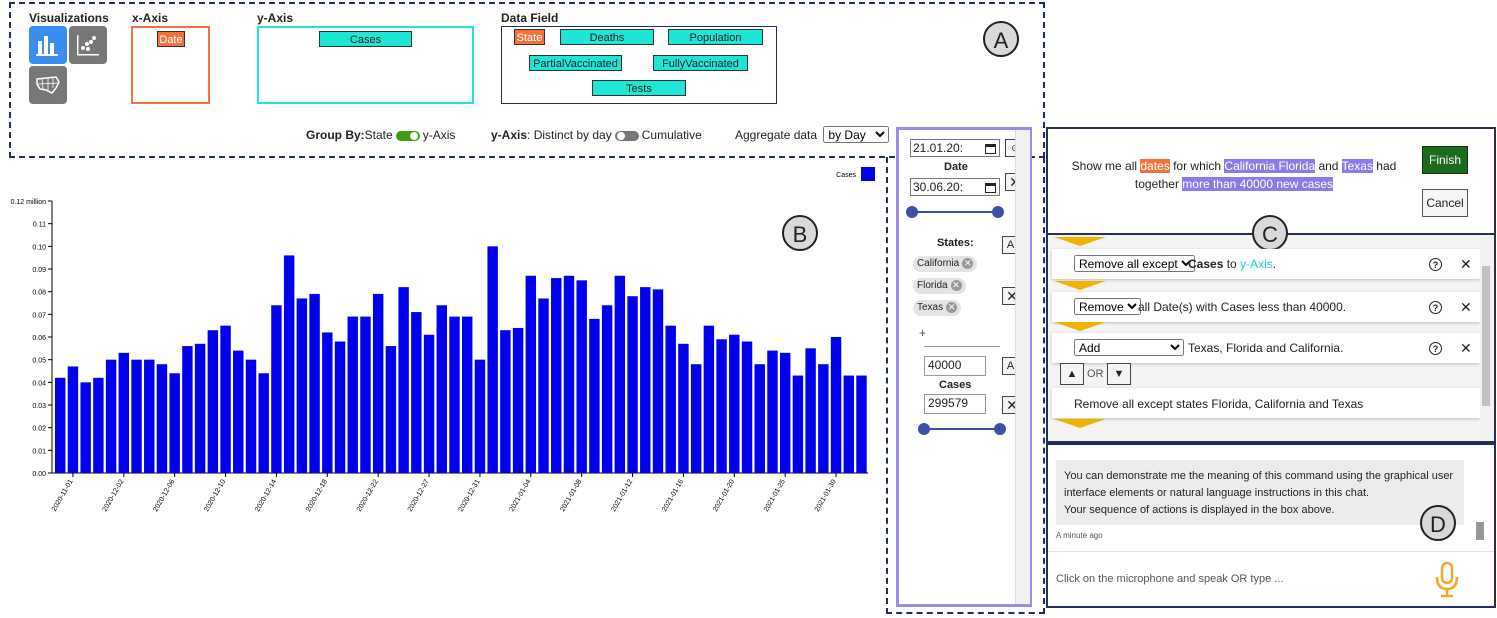 The width and height of the screenshot is (1497, 618). What do you see at coordinates (626, 135) in the screenshot?
I see `cumulative-toggle` at bounding box center [626, 135].